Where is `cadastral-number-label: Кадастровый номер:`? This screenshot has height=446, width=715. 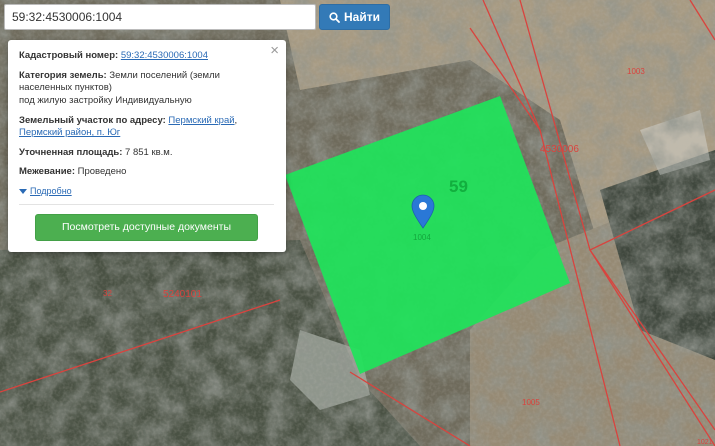 cadastral-number-label: Кадастровый номер: is located at coordinates (69, 55).